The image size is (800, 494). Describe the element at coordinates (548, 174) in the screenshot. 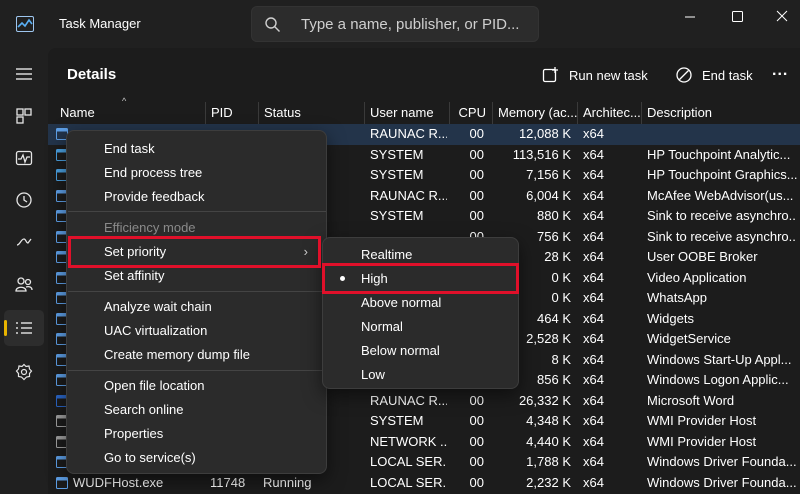

I see `cell-memory: 7,156 K` at that location.